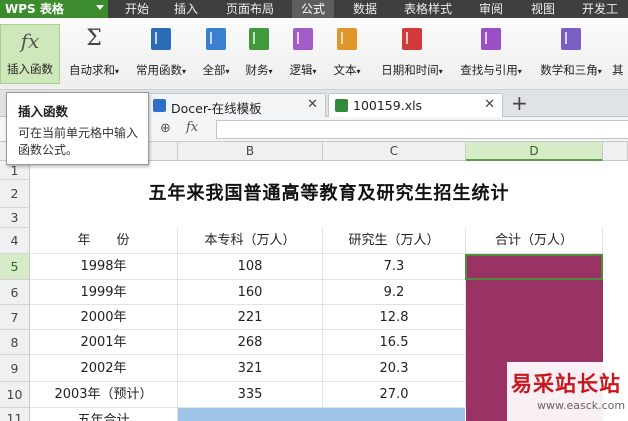 The width and height of the screenshot is (628, 421). Describe the element at coordinates (15, 292) in the screenshot. I see `row-header: 6` at that location.